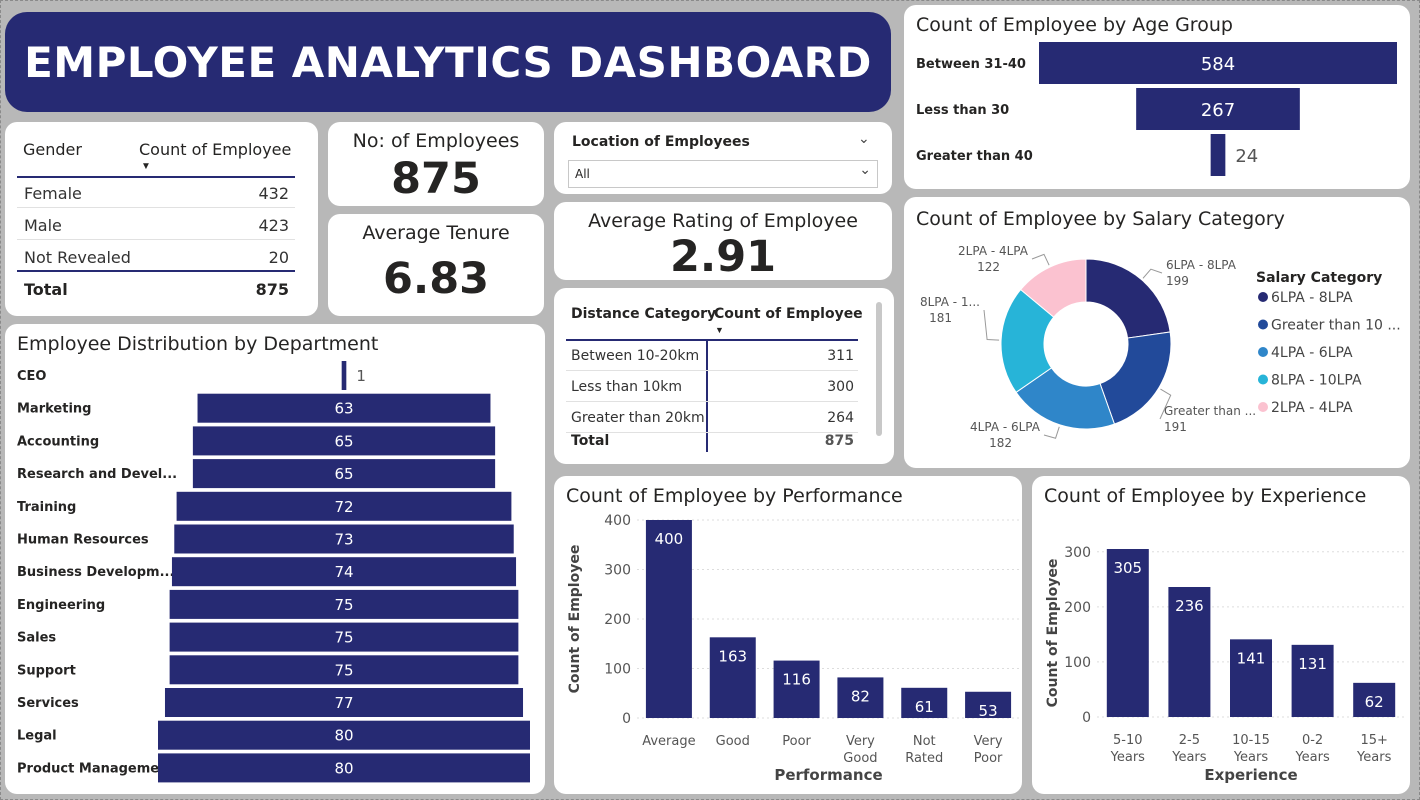 The height and width of the screenshot is (800, 1420). Describe the element at coordinates (590, 441) in the screenshot. I see `total-label: Total` at that location.